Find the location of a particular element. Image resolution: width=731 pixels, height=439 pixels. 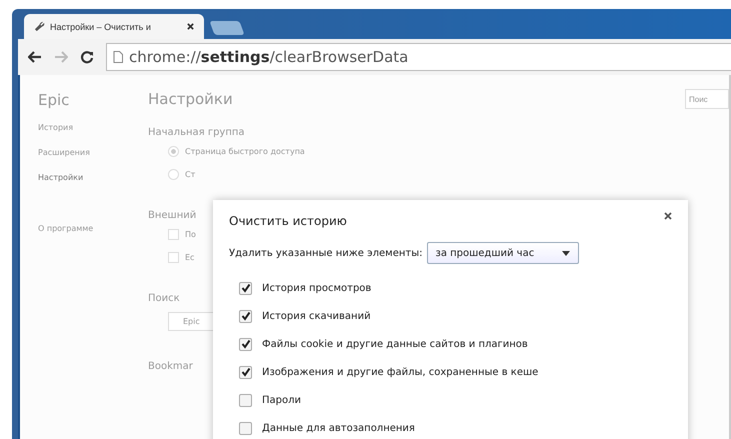

time-range-dropdown: за прошедший час is located at coordinates (502, 253).